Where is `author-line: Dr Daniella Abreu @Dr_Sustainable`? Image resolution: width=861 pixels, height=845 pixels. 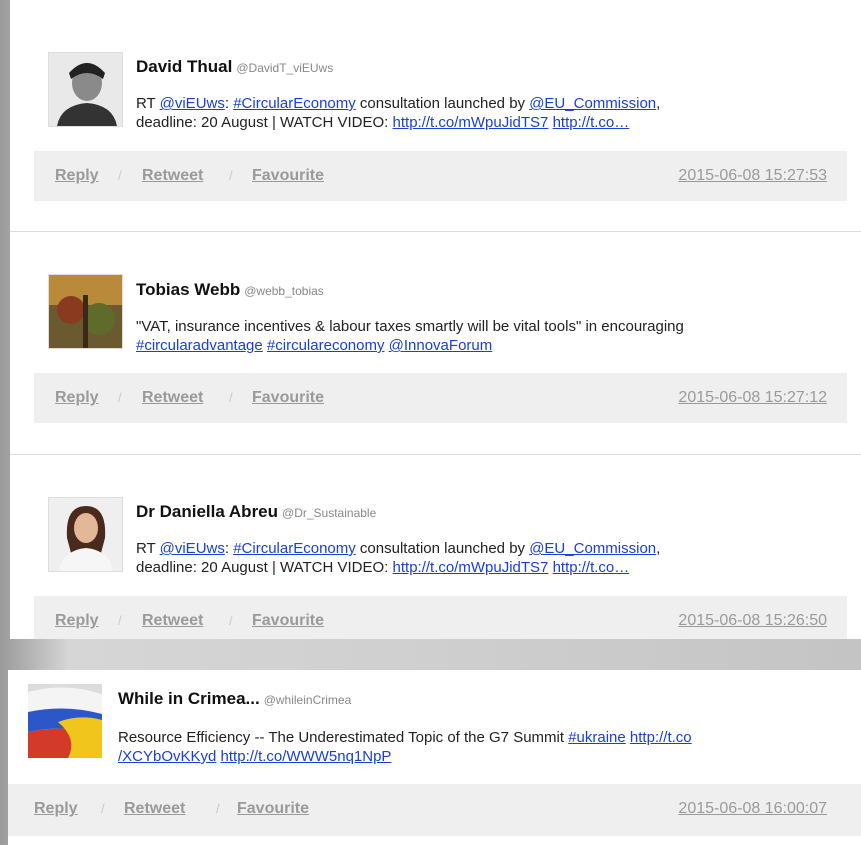 author-line: Dr Daniella Abreu @Dr_Sustainable is located at coordinates (256, 512).